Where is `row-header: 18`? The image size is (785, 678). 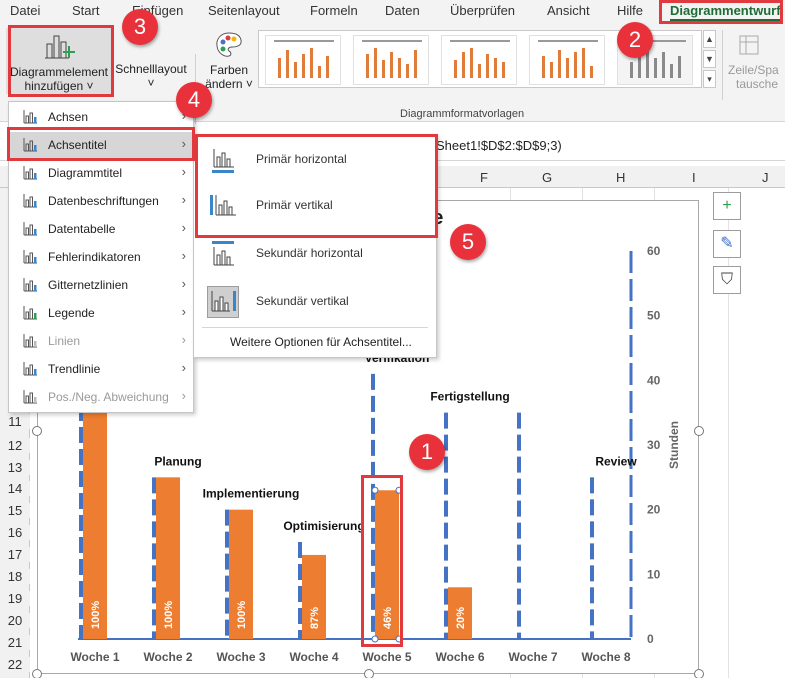 row-header: 18 is located at coordinates (15, 576).